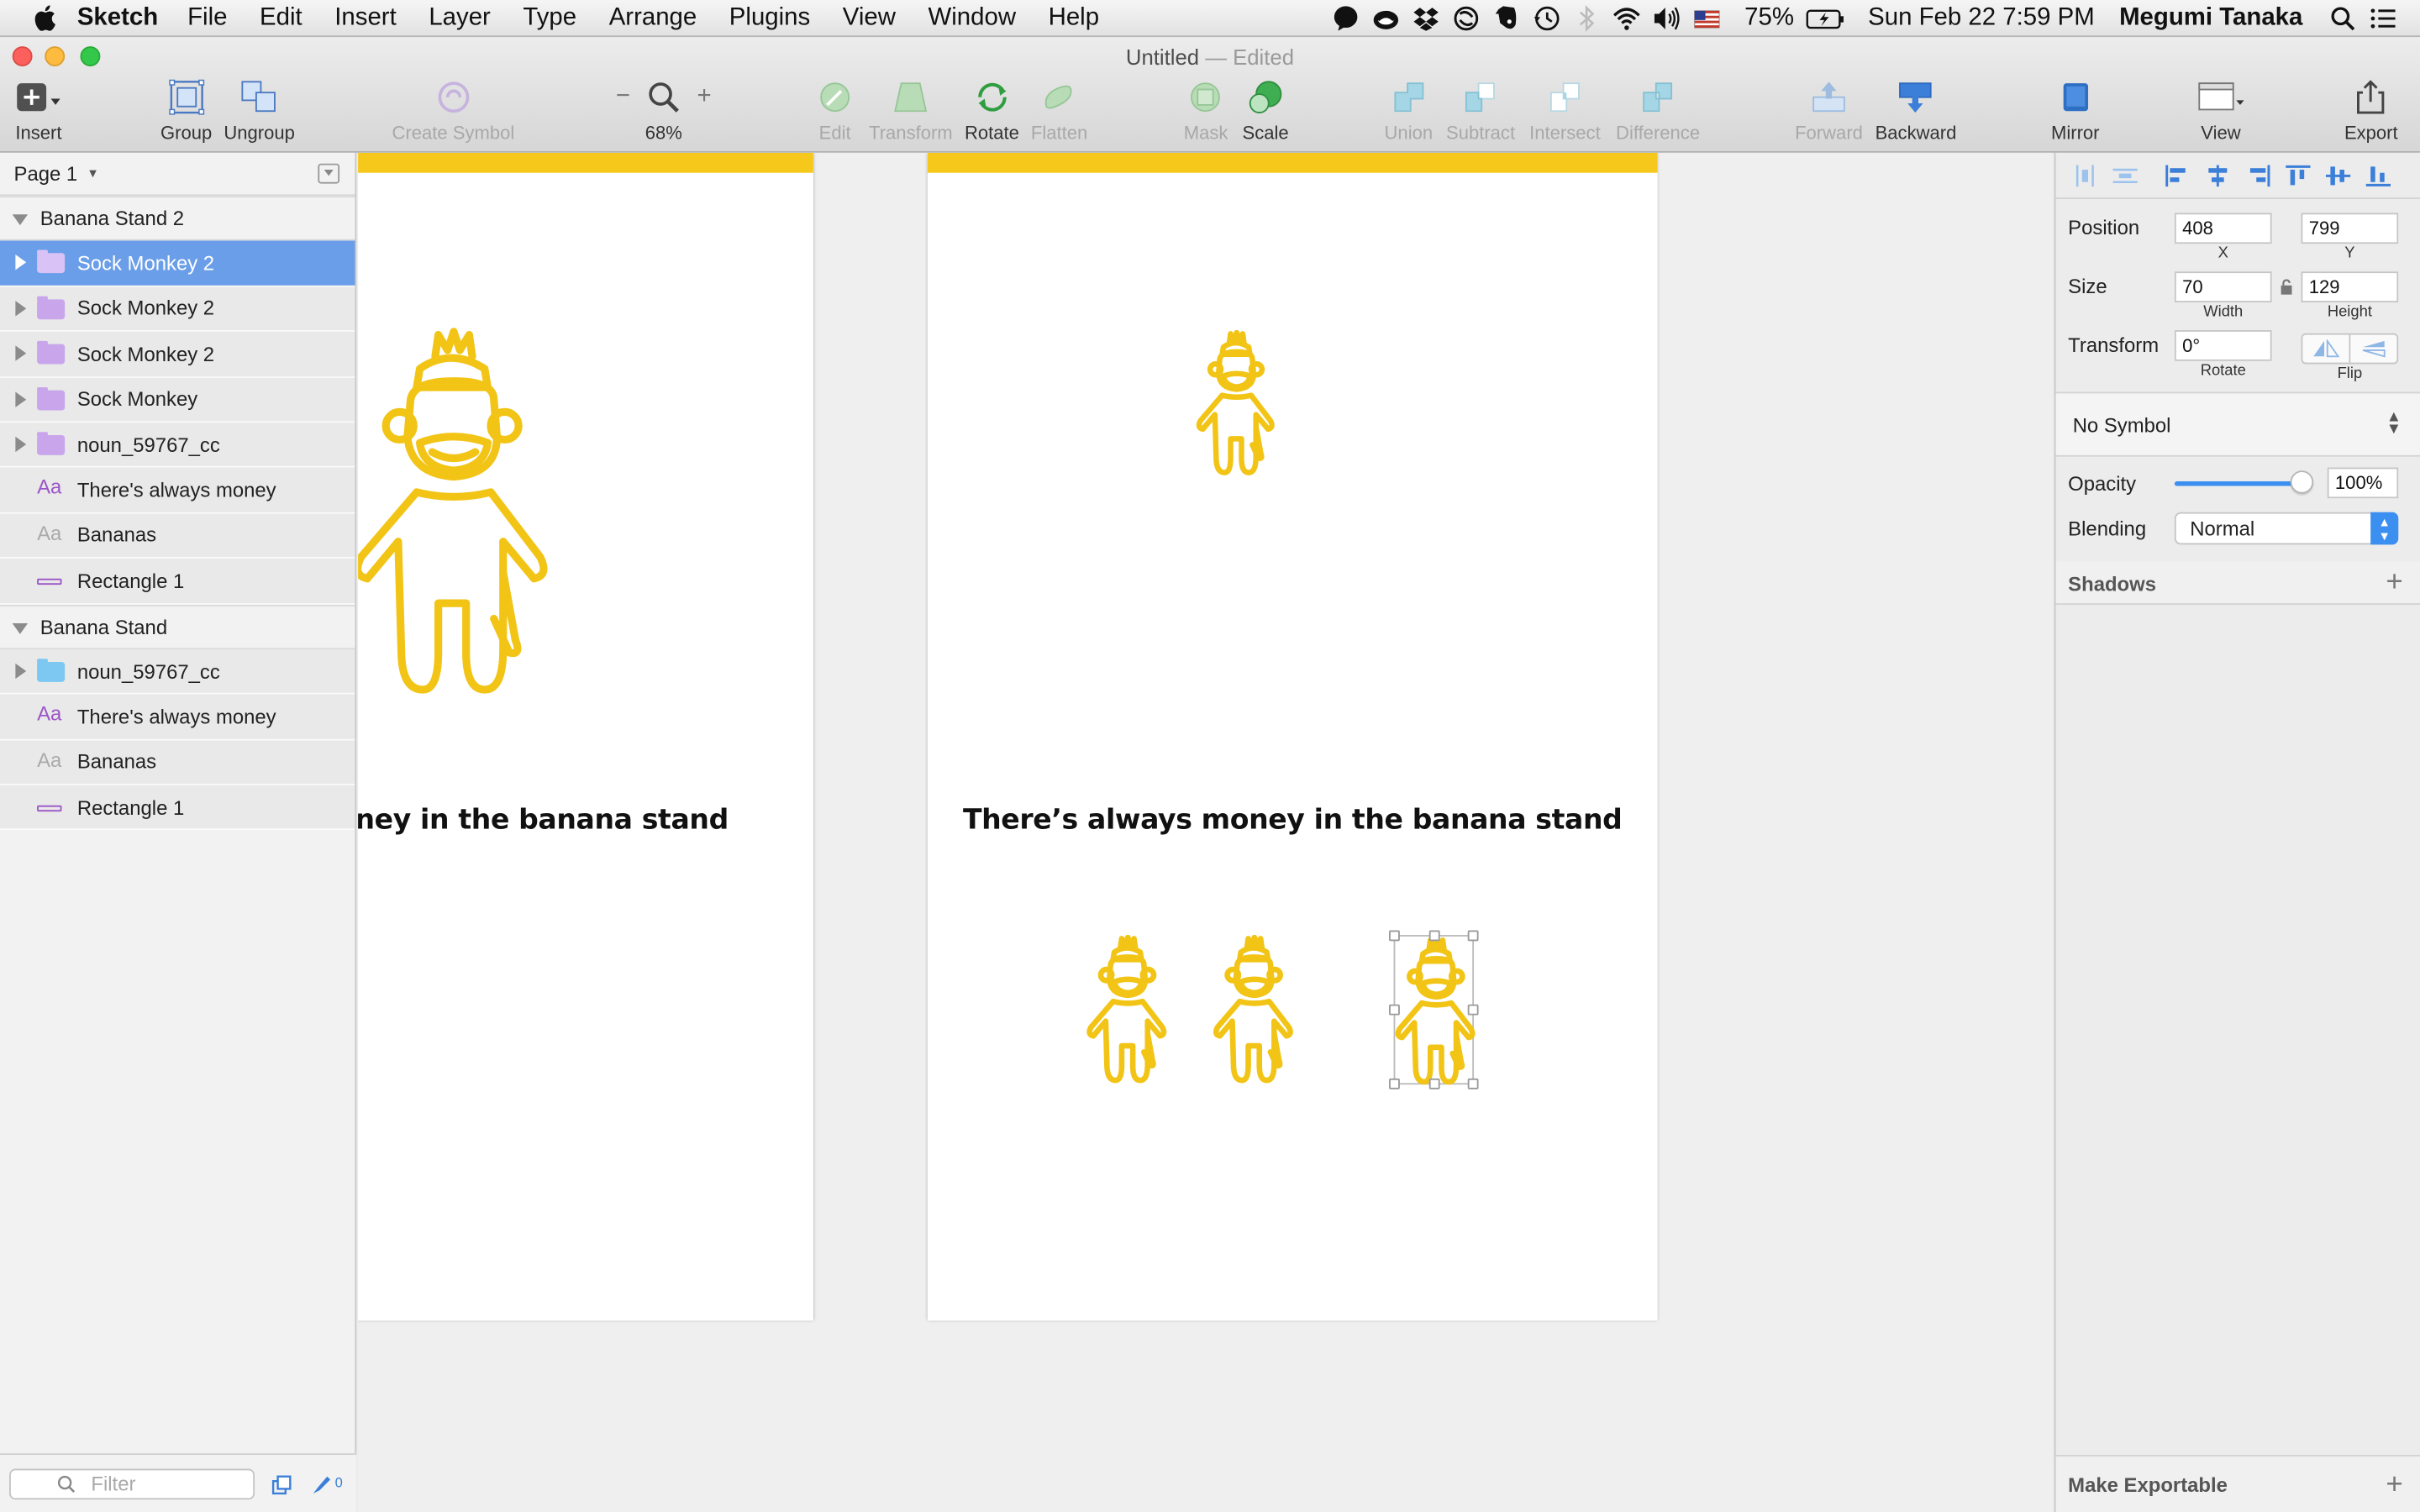  Describe the element at coordinates (664, 111) in the screenshot. I see `zoom-control: − + 68%` at that location.